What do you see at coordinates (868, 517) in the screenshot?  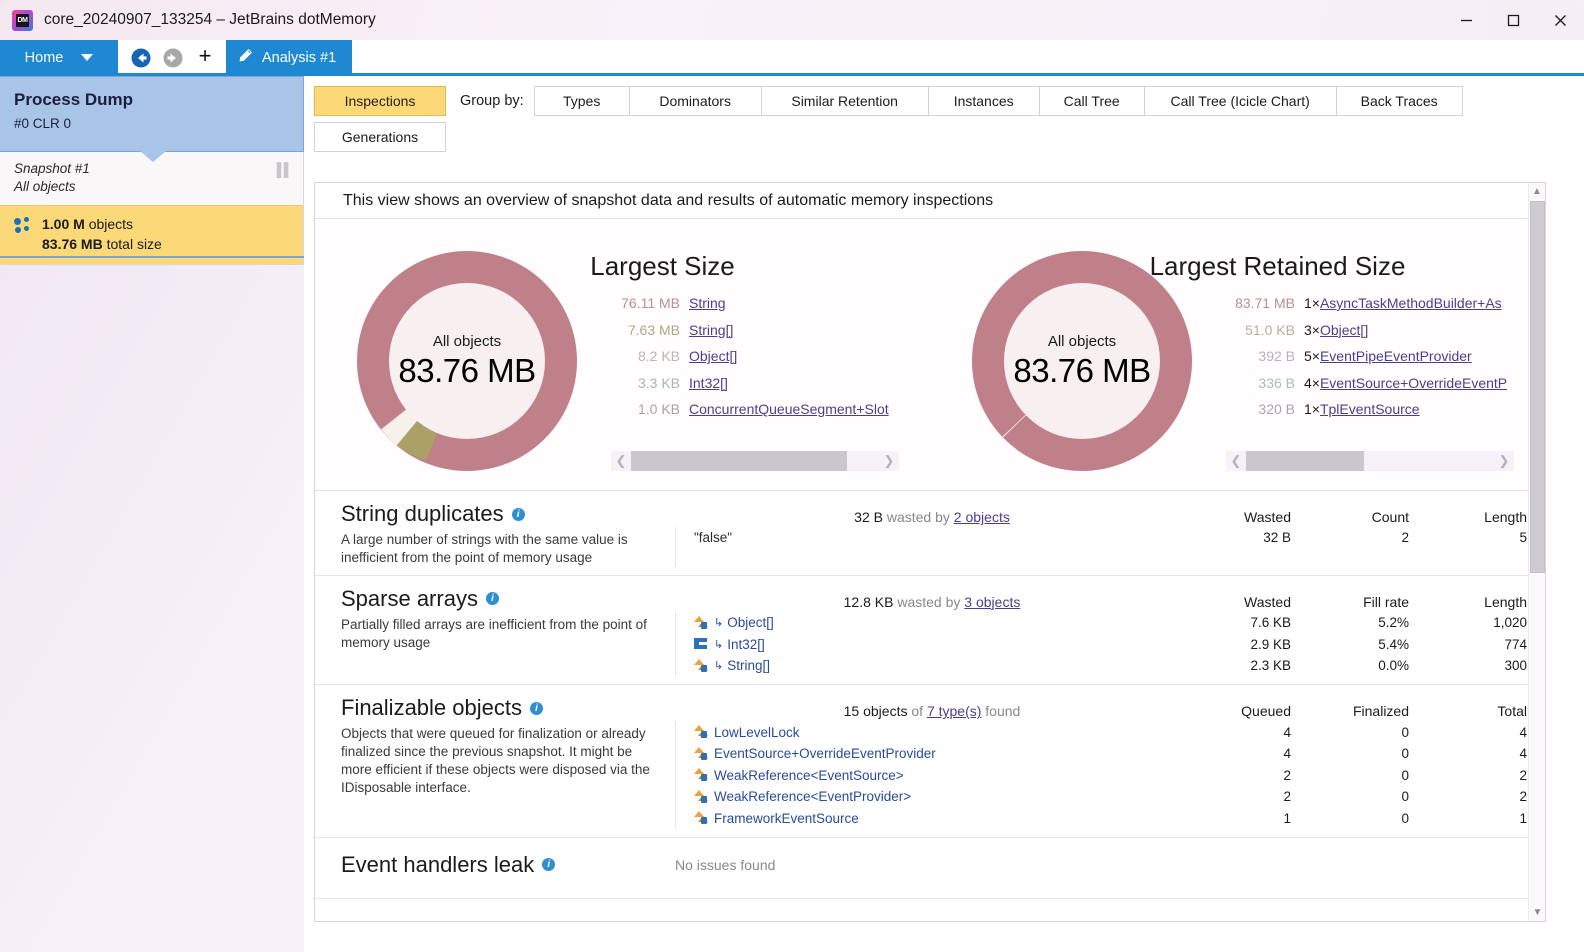 I see `summary-amount: 32 B` at bounding box center [868, 517].